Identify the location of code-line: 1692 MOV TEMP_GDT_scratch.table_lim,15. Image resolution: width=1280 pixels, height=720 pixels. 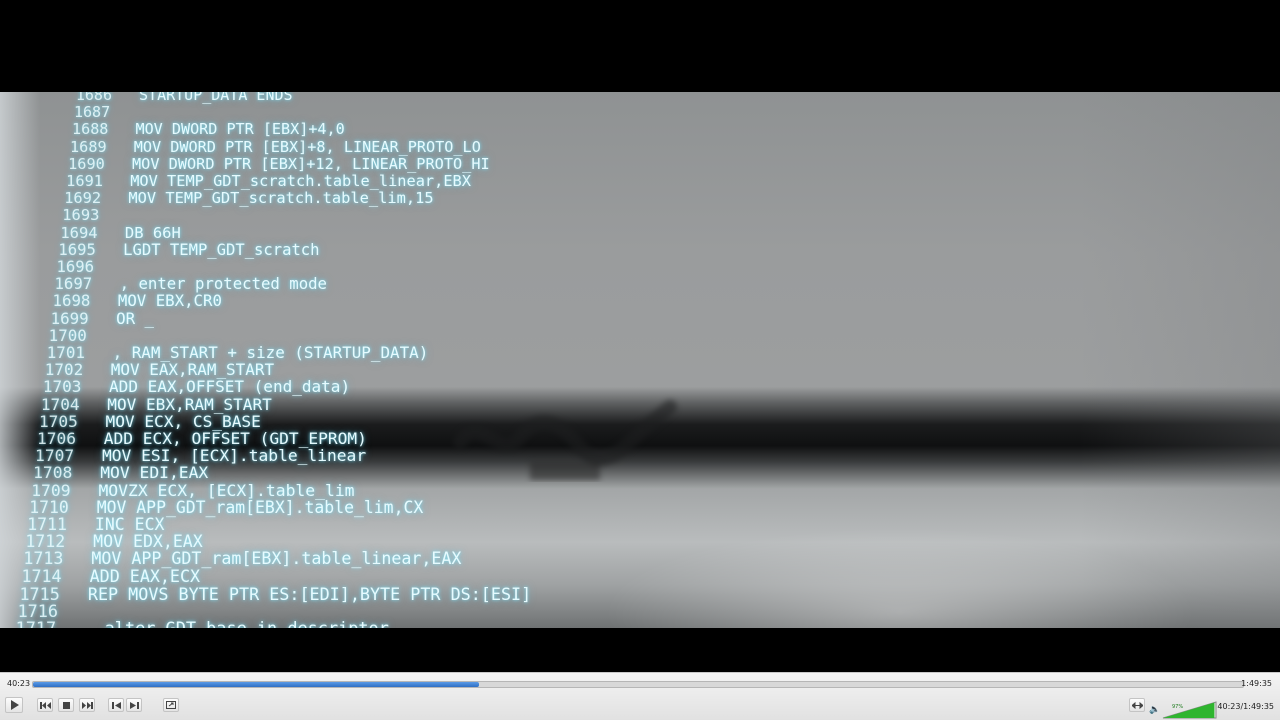
(246, 198).